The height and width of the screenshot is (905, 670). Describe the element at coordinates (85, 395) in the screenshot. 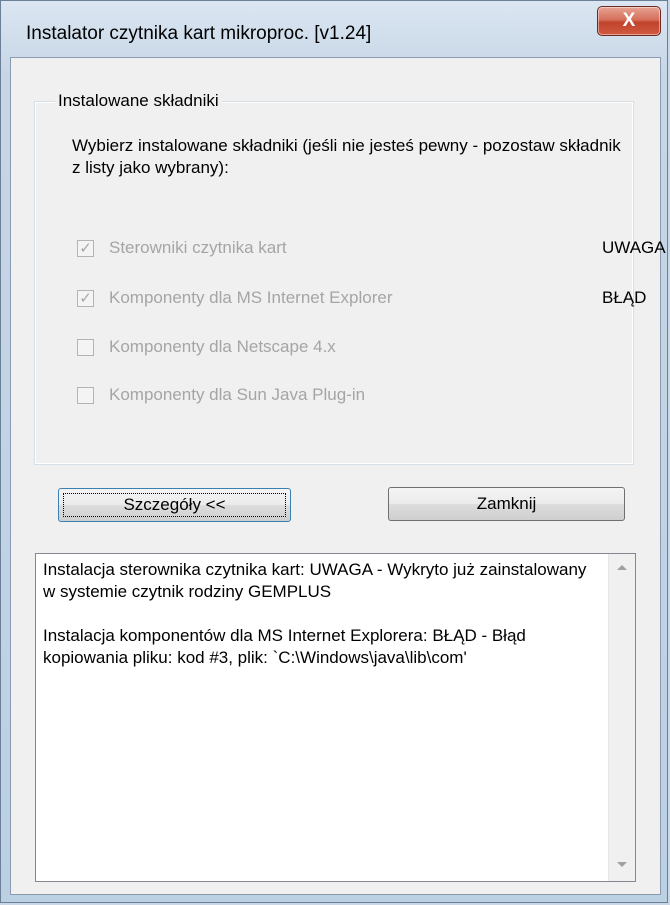

I see `checkbox-java-plugin` at that location.